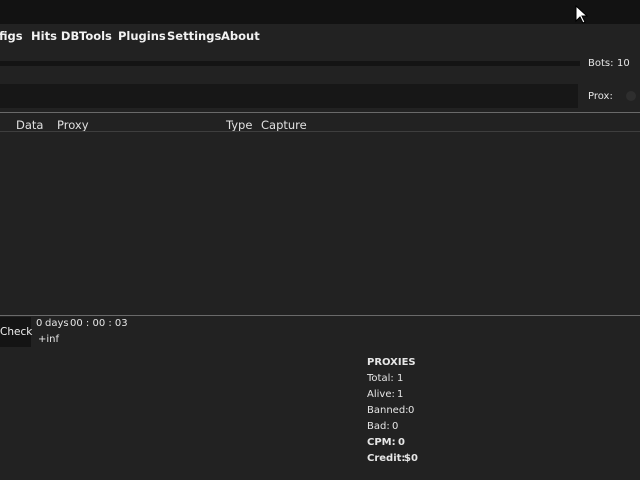 The height and width of the screenshot is (480, 640). I want to click on menu-item-configs: figs, so click(11, 36).